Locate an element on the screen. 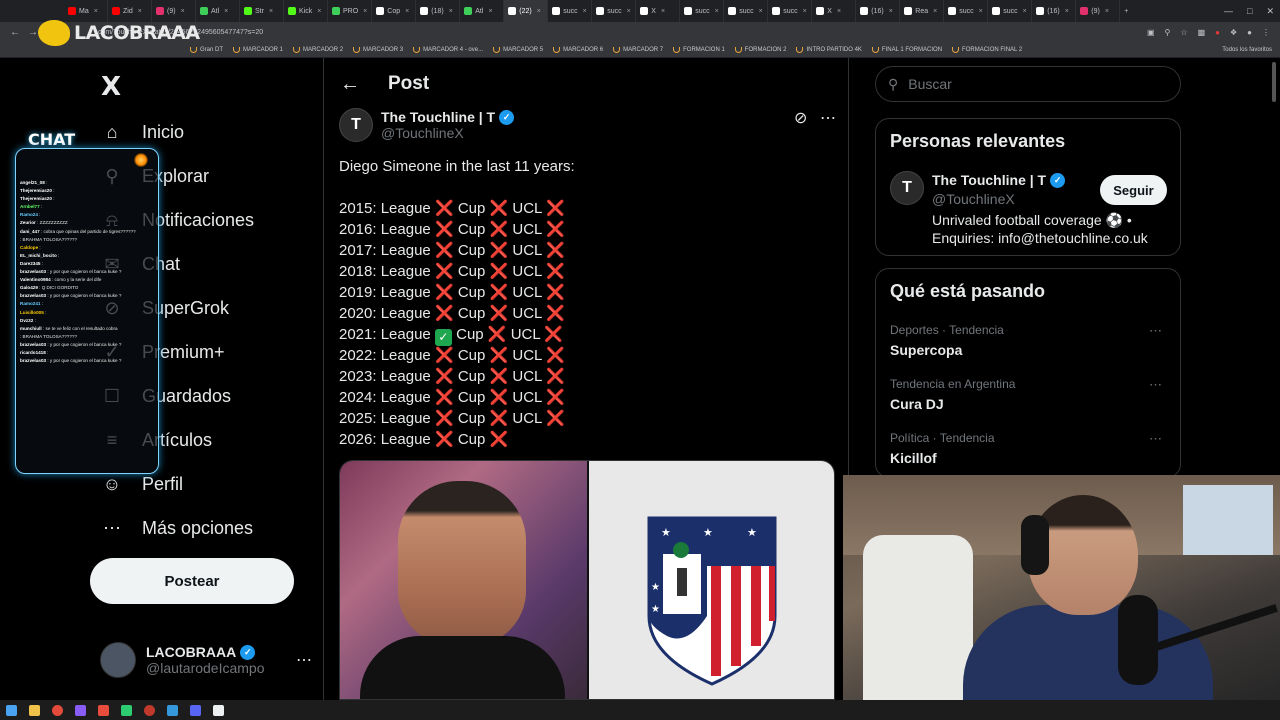 Image resolution: width=1280 pixels, height=720 pixels. trend-item: Tendencia en Argentina Cura DJ ⋯ is located at coordinates (1030, 394).